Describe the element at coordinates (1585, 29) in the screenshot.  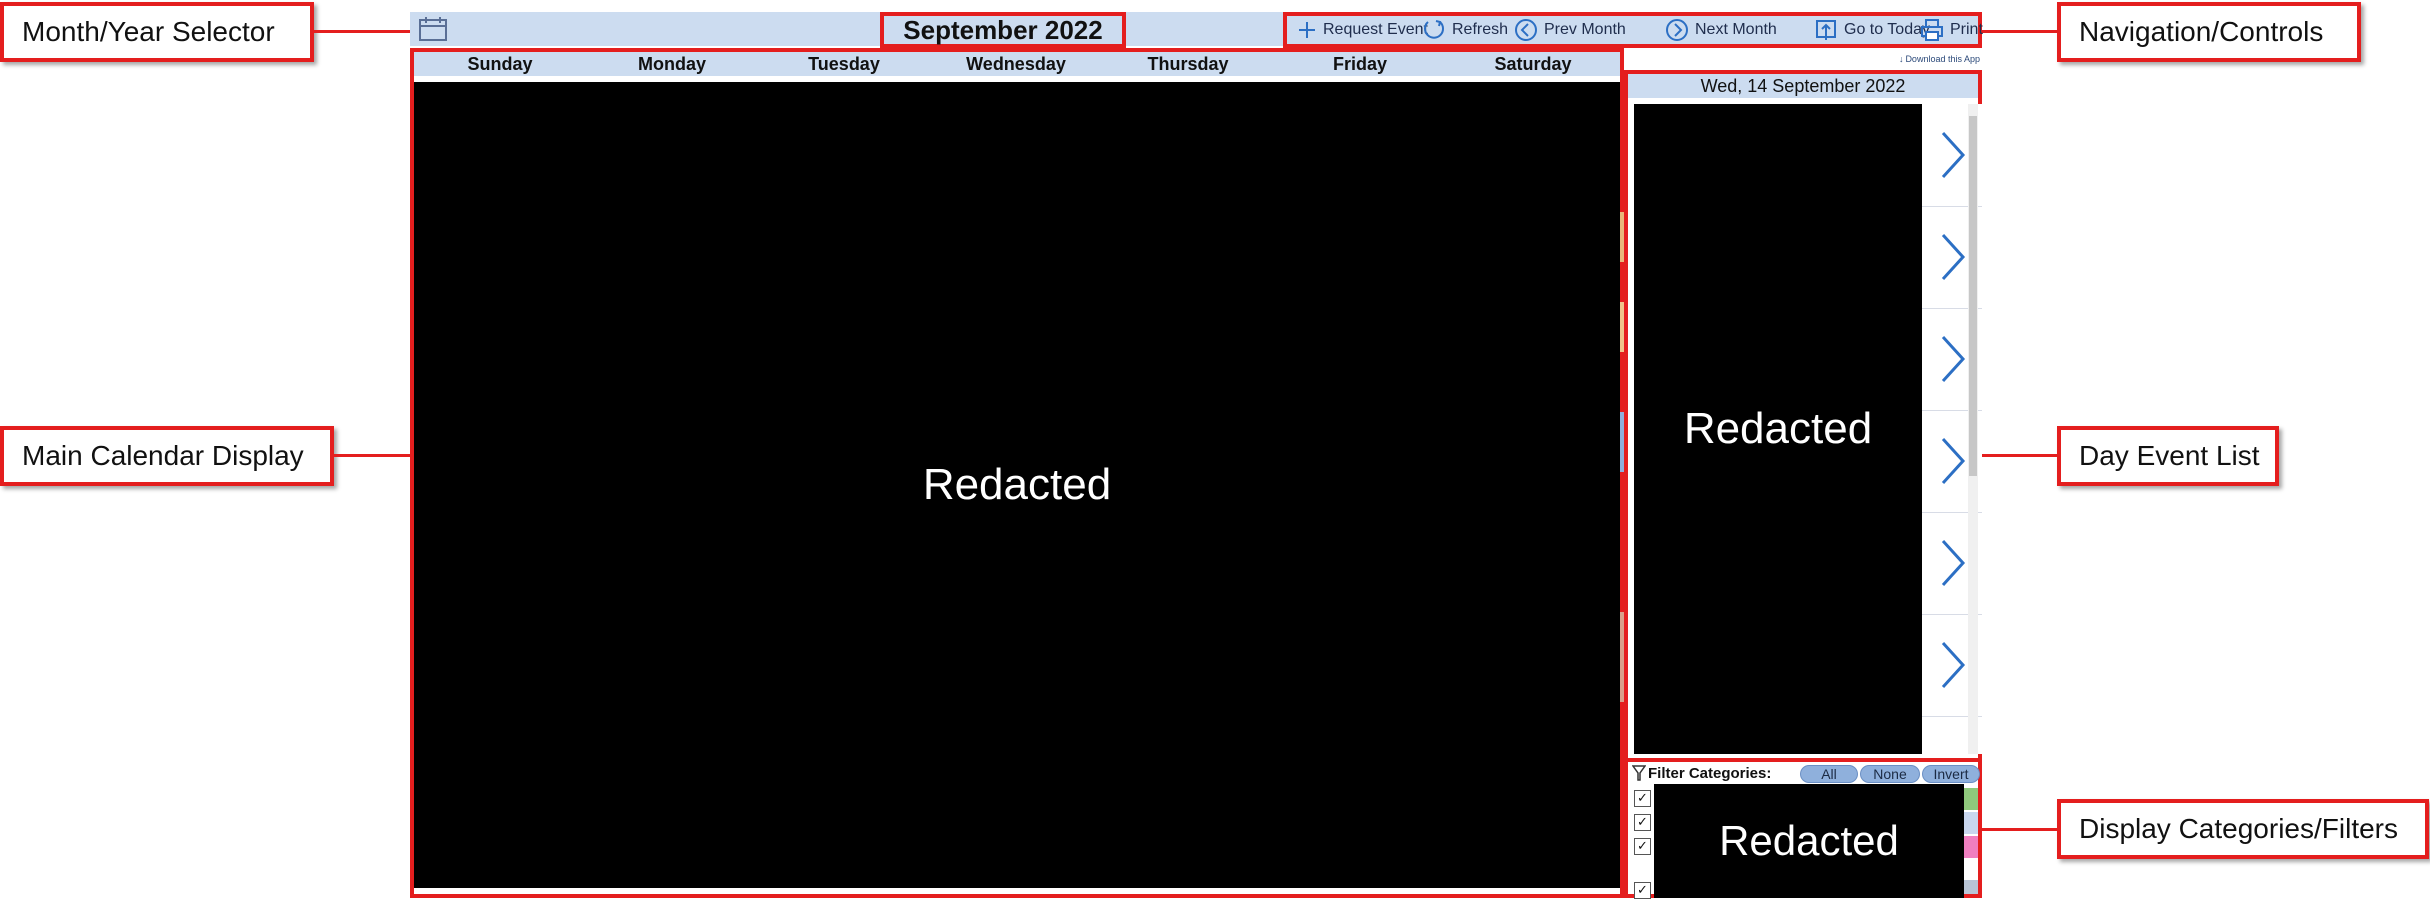
I see `prev-month-label: Prev Month` at that location.